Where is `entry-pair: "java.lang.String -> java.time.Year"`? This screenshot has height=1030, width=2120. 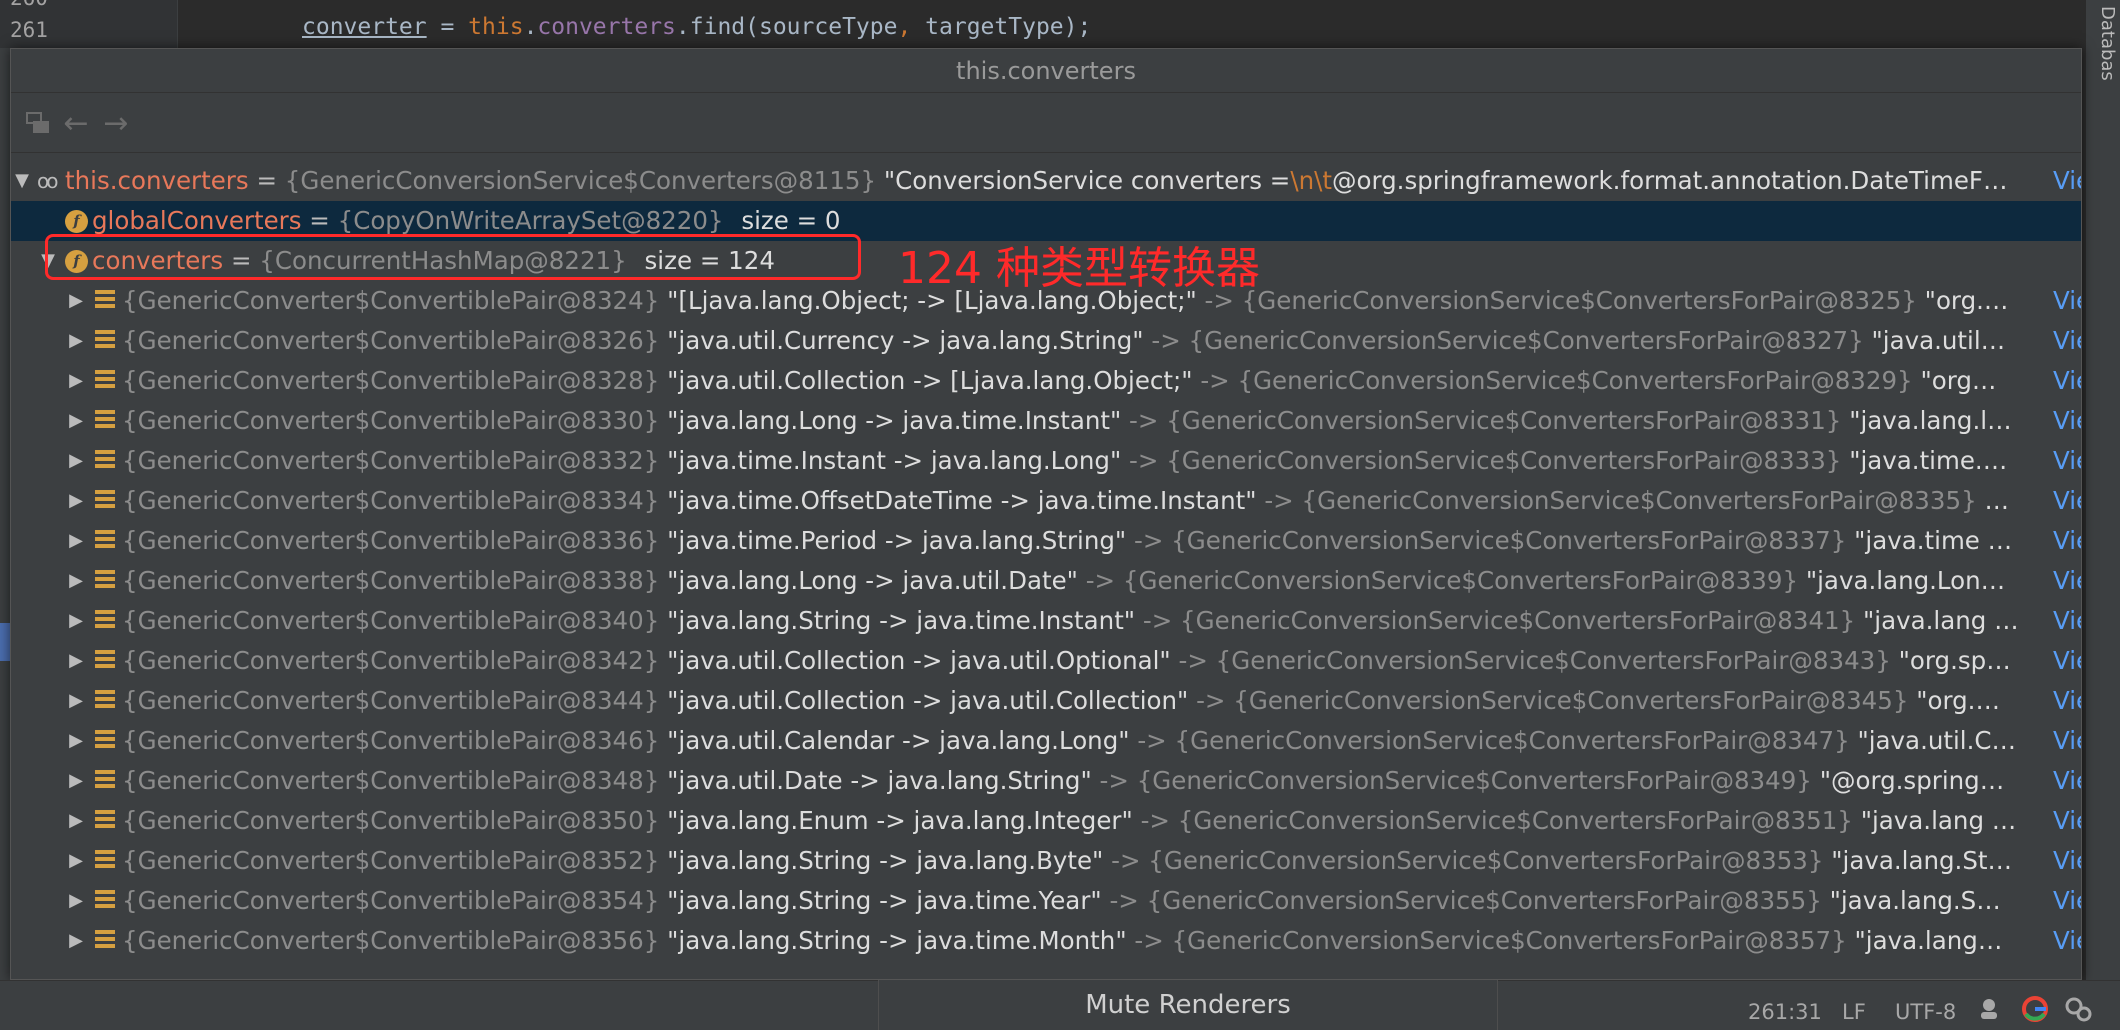 entry-pair: "java.lang.String -> java.time.Year" is located at coordinates (884, 900).